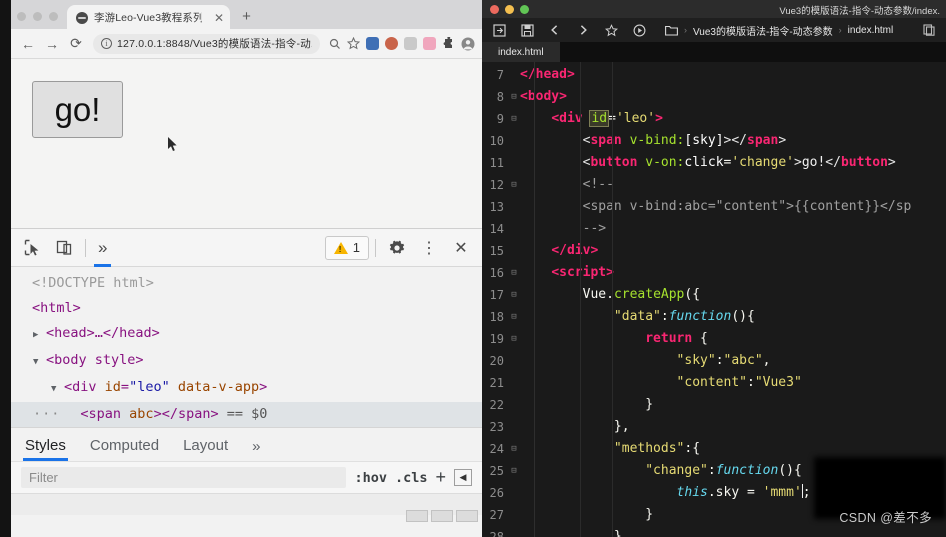 Image resolution: width=946 pixels, height=537 pixels. Describe the element at coordinates (102, 252) in the screenshot. I see `more-panels-button: »` at that location.